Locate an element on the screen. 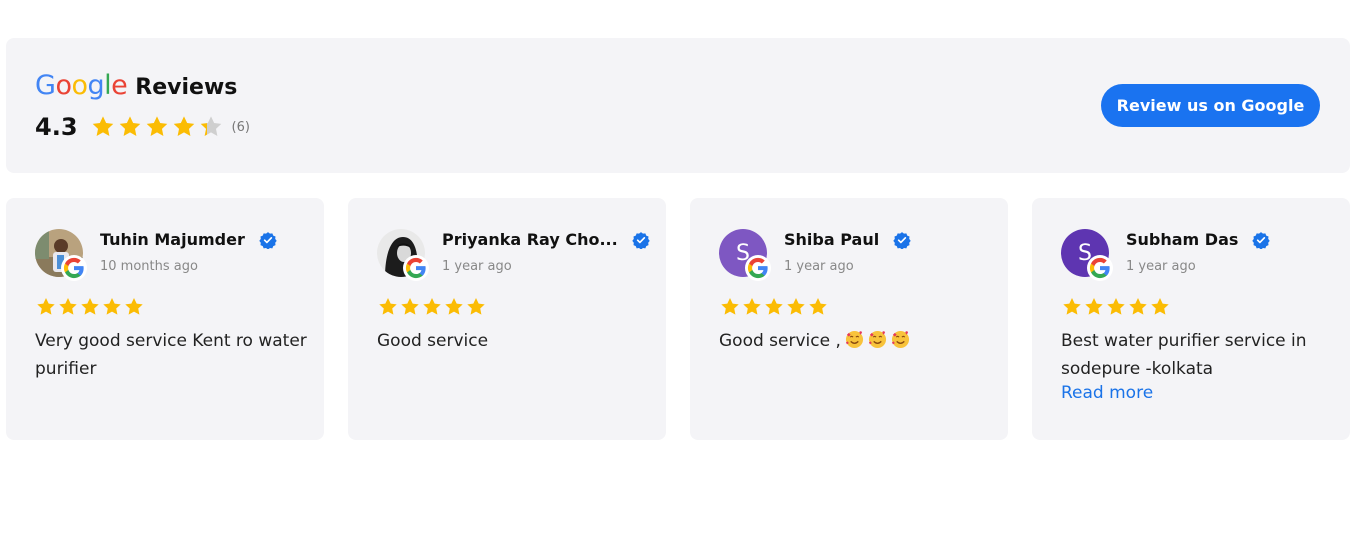 Image resolution: width=1366 pixels, height=538 pixels. overall-rating: 4.3 (6) is located at coordinates (142, 127).